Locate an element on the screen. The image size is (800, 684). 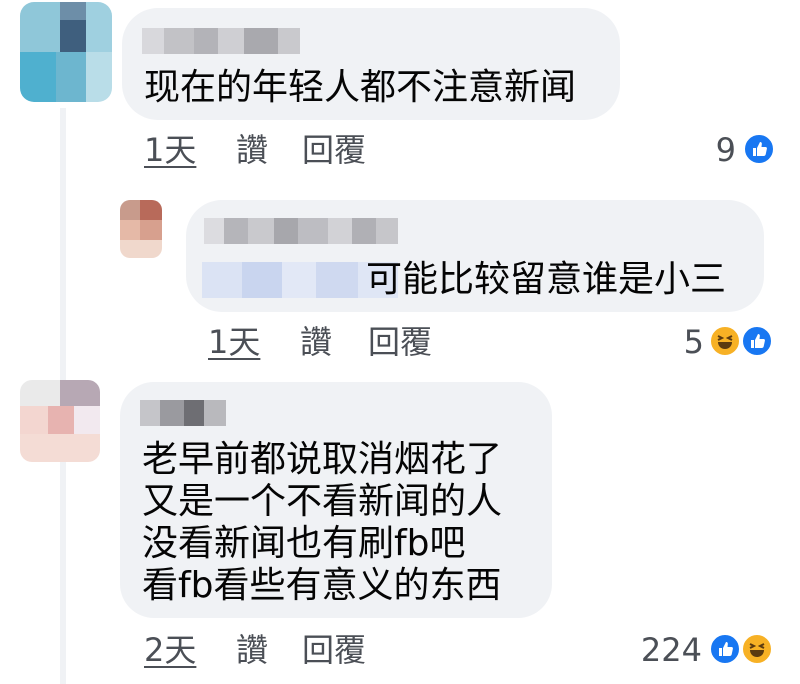
comment-text-line: 没看新闻也有刷fb吧 is located at coordinates (304, 543).